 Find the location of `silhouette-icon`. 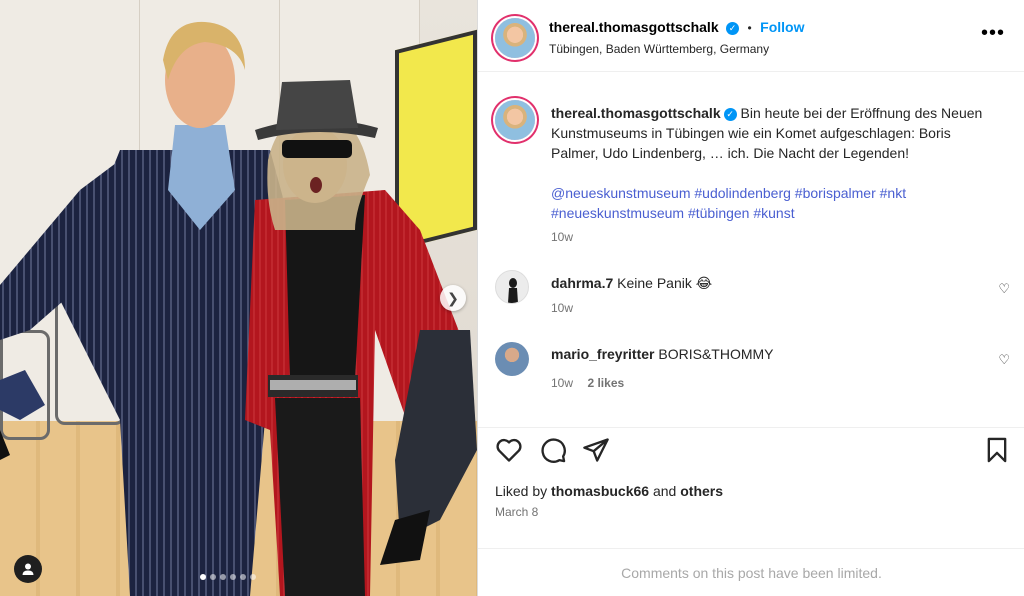

silhouette-icon is located at coordinates (513, 290).